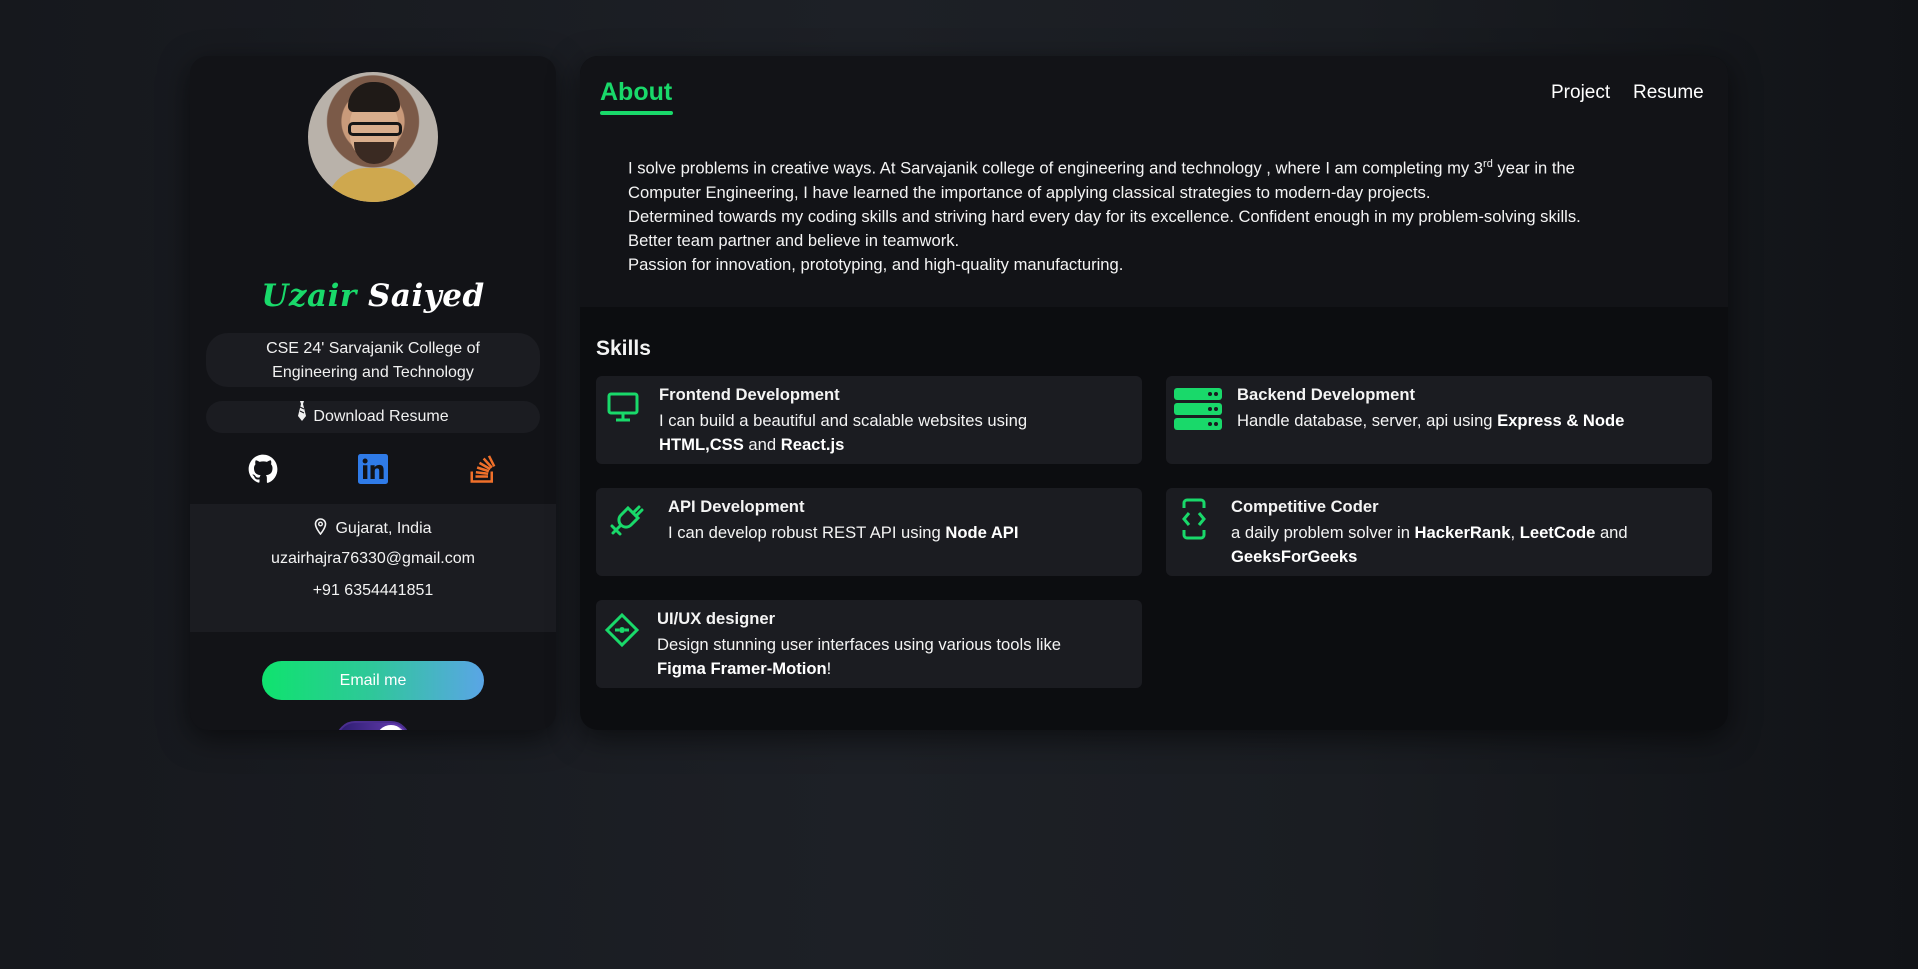 This screenshot has width=1918, height=969. Describe the element at coordinates (736, 506) in the screenshot. I see `skill-title: API Development` at that location.